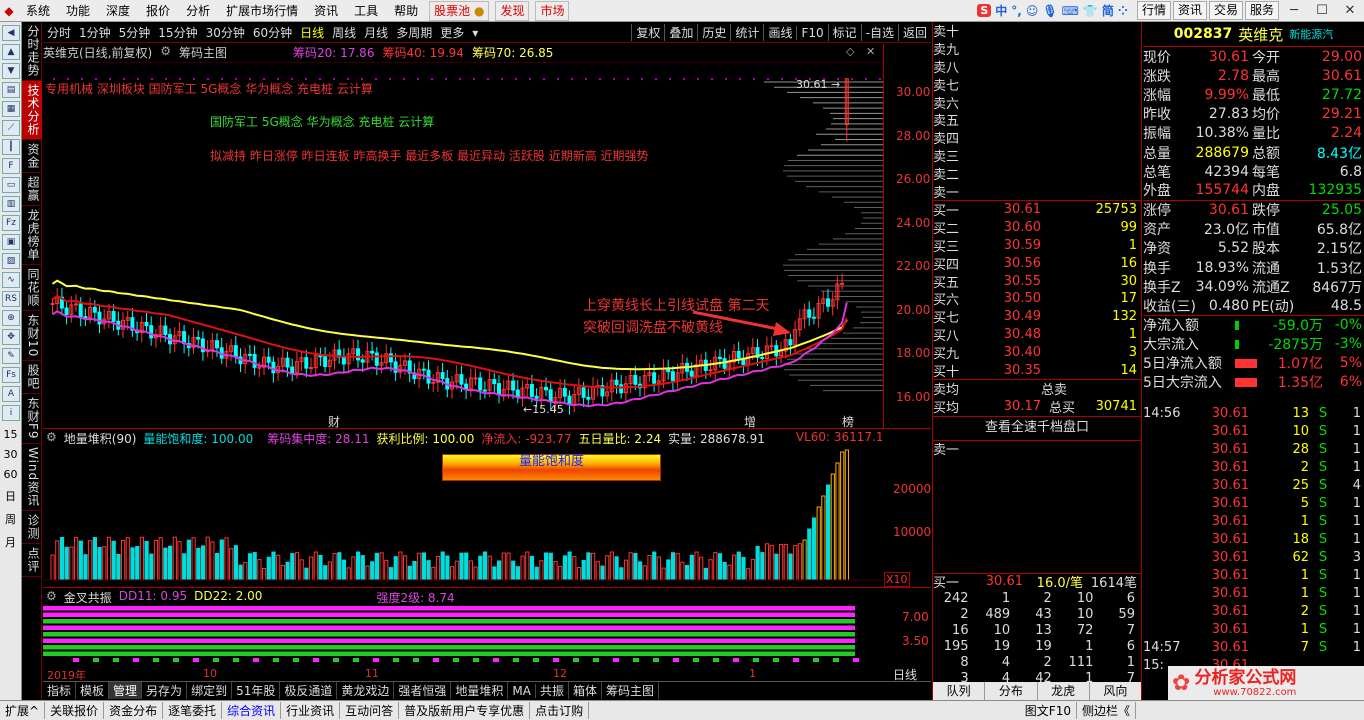 The width and height of the screenshot is (1364, 720). What do you see at coordinates (560, 710) in the screenshot?
I see `status-subscribe: 点击订购` at bounding box center [560, 710].